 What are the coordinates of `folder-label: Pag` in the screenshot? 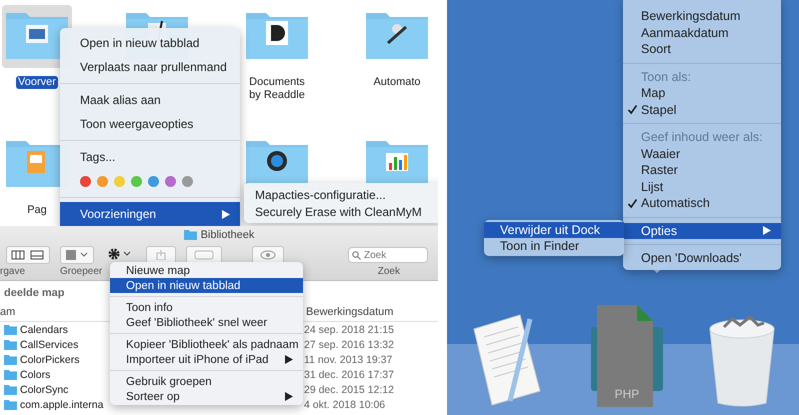 It's located at (37, 210).